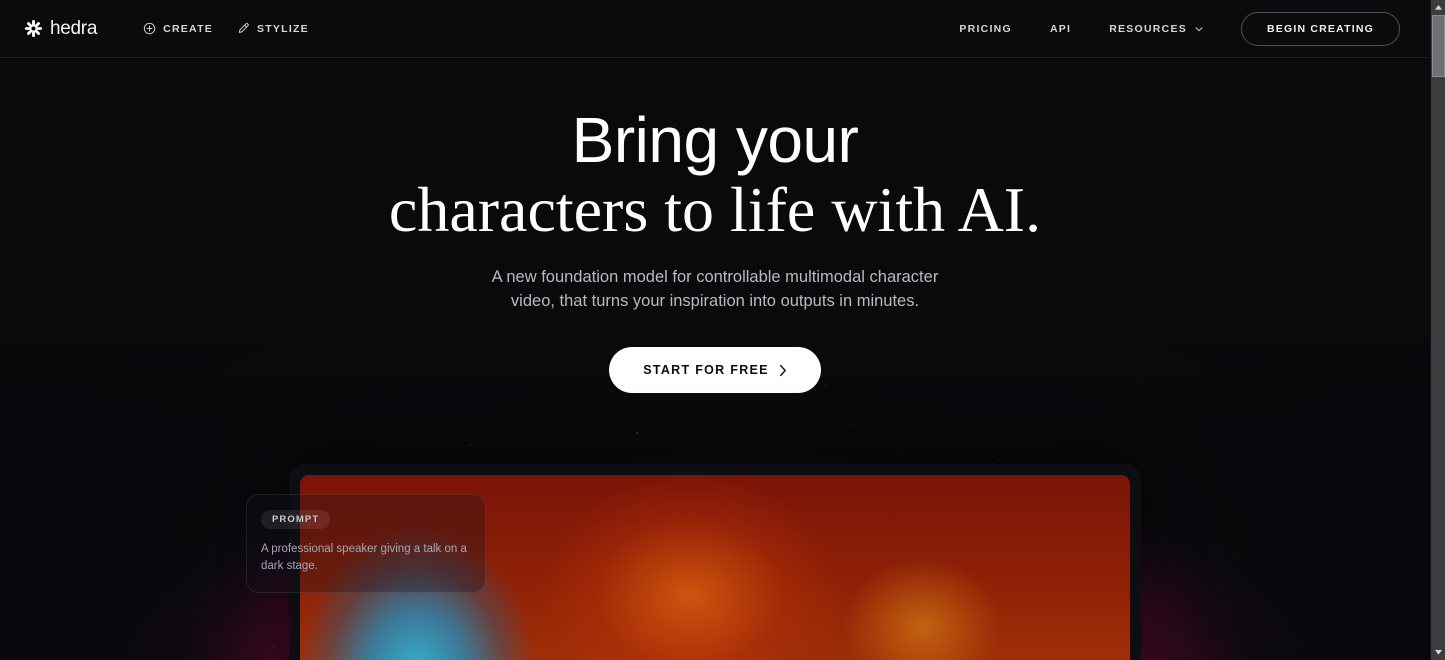 The width and height of the screenshot is (1445, 660). I want to click on nav-secondary-group: PRICING API RESOURCES BEGIN CREATING, so click(1171, 28).